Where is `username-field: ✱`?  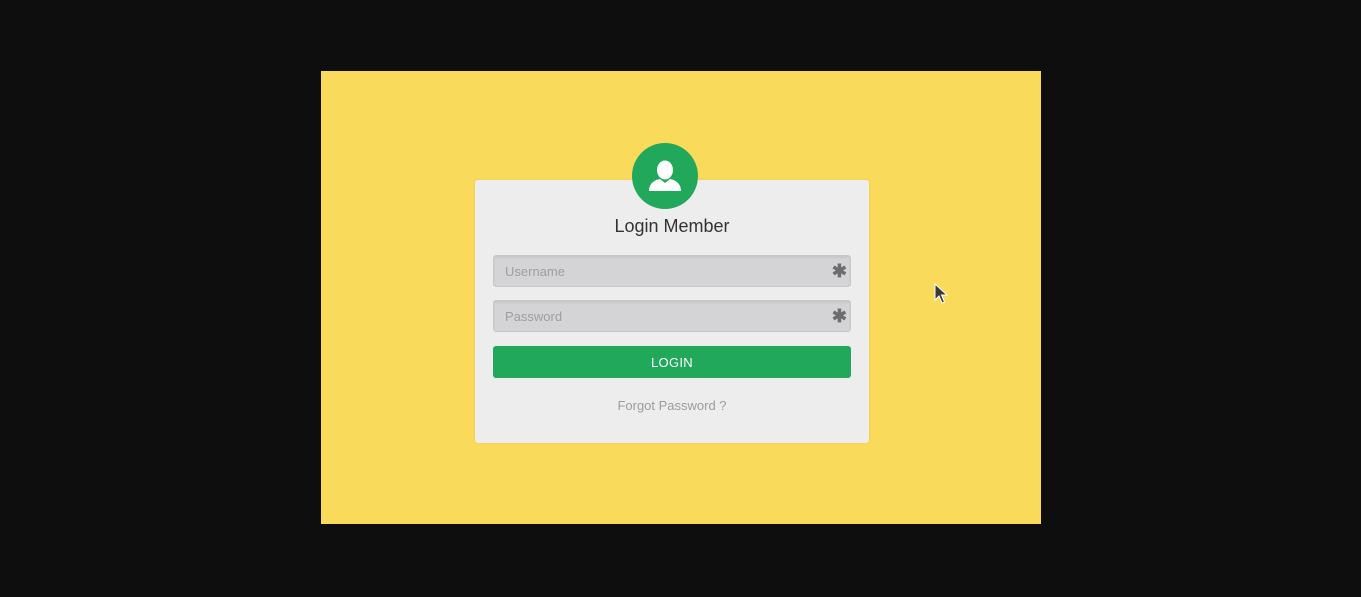 username-field: ✱ is located at coordinates (672, 271).